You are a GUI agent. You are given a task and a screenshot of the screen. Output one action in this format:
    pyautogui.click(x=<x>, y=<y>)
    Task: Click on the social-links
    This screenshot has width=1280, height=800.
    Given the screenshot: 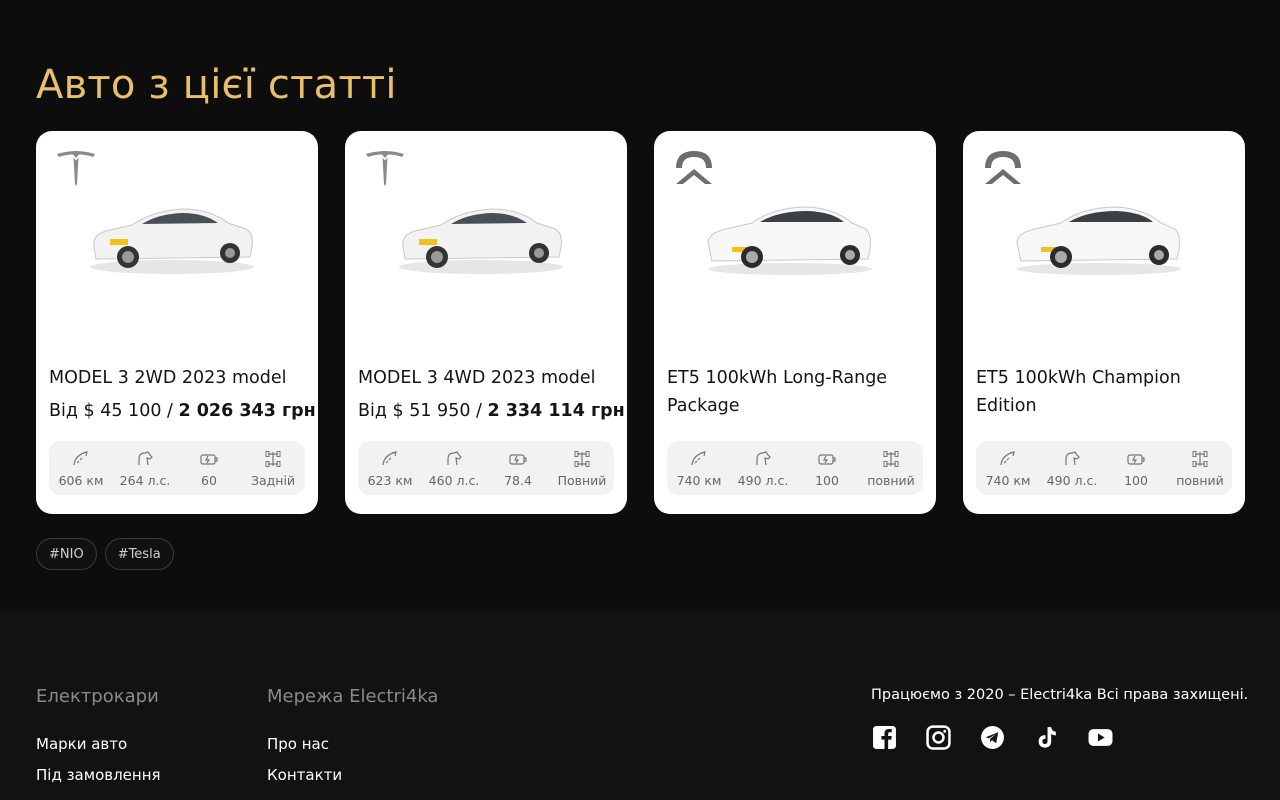 What is the action you would take?
    pyautogui.click(x=992, y=737)
    